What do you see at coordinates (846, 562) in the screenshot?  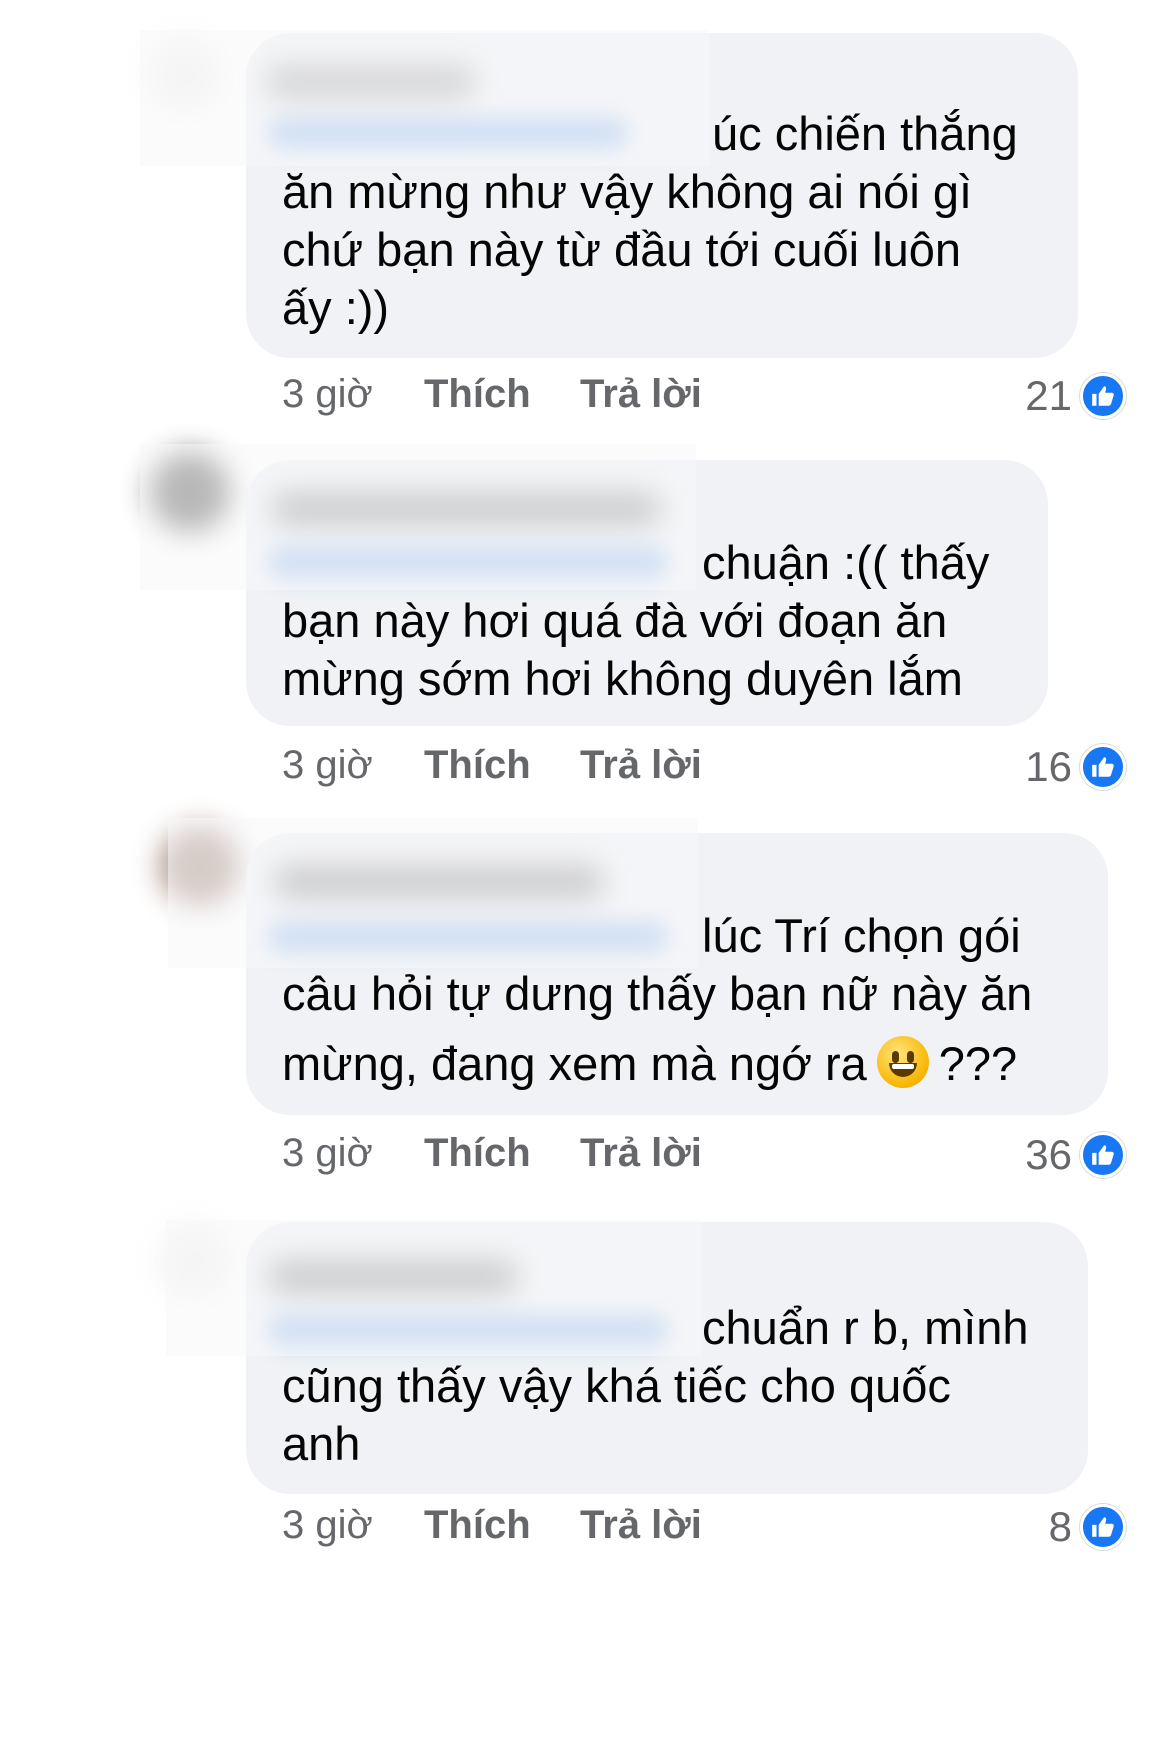 I see `comment-text-line: chuận :(( thấy` at bounding box center [846, 562].